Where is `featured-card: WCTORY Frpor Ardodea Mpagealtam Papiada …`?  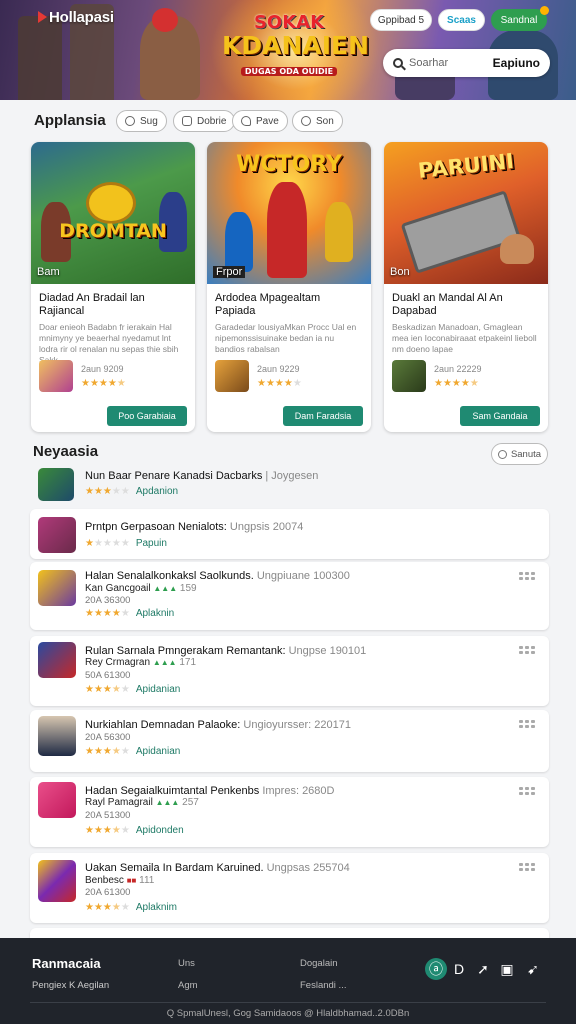
featured-card: WCTORY Frpor Ardodea Mpagealtam Papiada … is located at coordinates (289, 287).